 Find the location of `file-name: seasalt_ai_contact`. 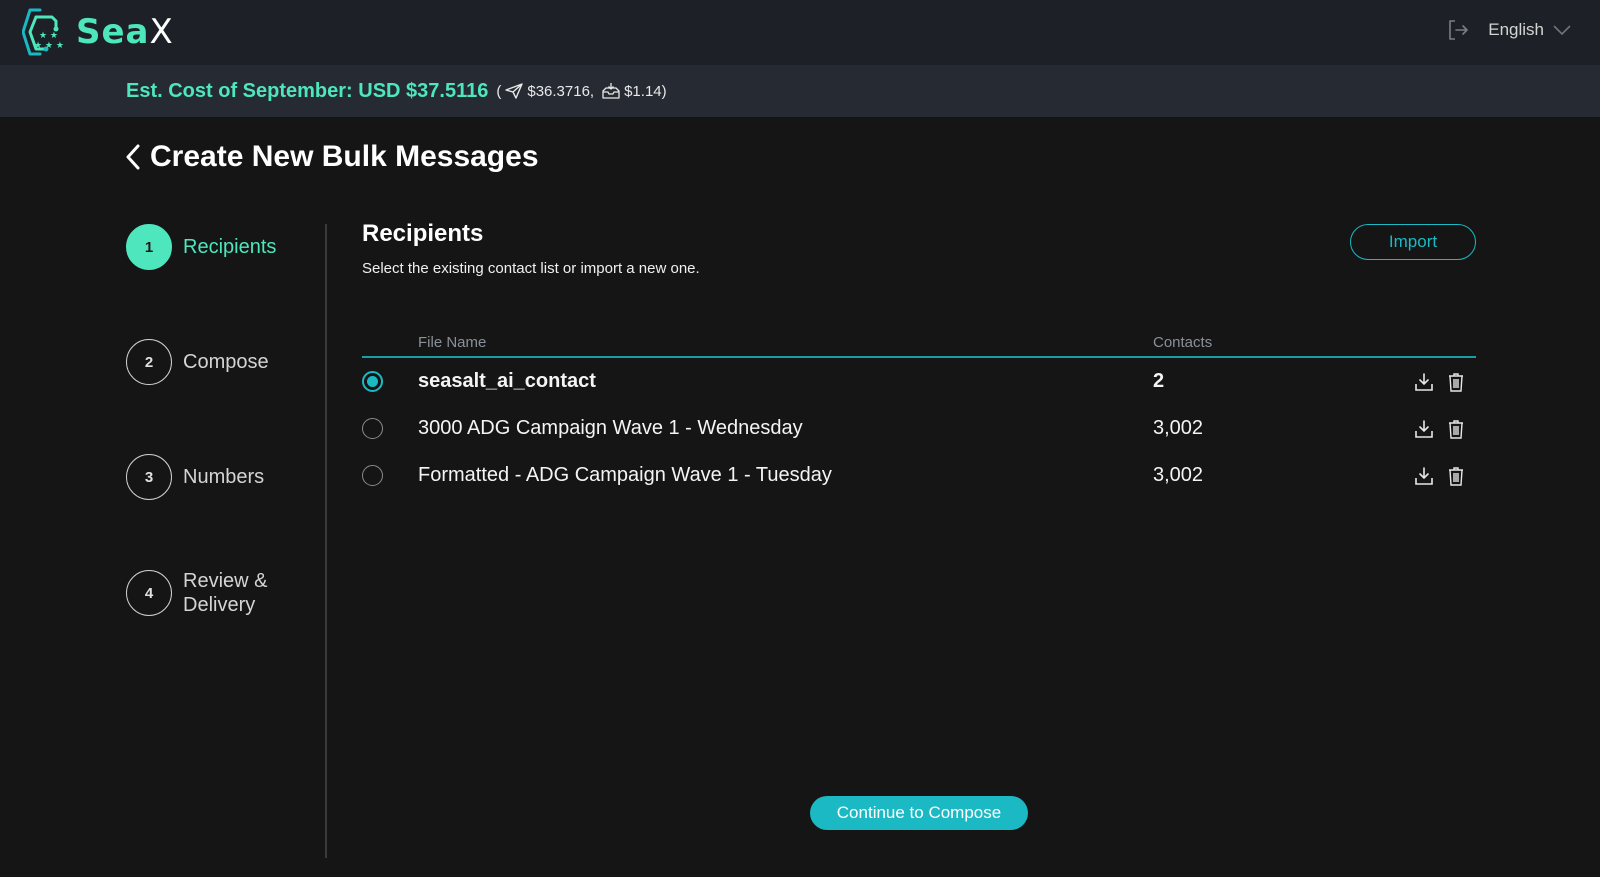

file-name: seasalt_ai_contact is located at coordinates (507, 381).